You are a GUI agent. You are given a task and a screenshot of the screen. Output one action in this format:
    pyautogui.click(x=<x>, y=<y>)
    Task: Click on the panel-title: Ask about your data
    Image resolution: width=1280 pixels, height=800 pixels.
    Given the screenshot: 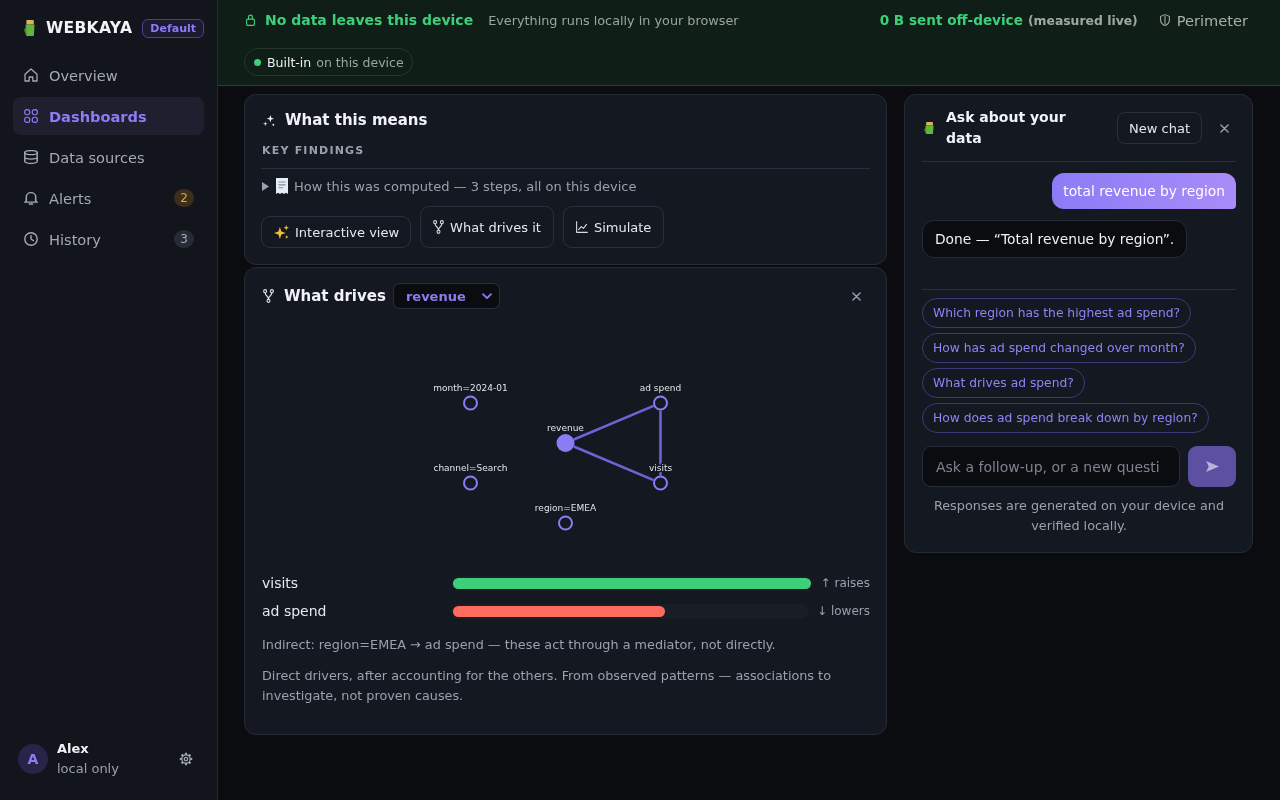 What is the action you would take?
    pyautogui.click(x=1006, y=128)
    